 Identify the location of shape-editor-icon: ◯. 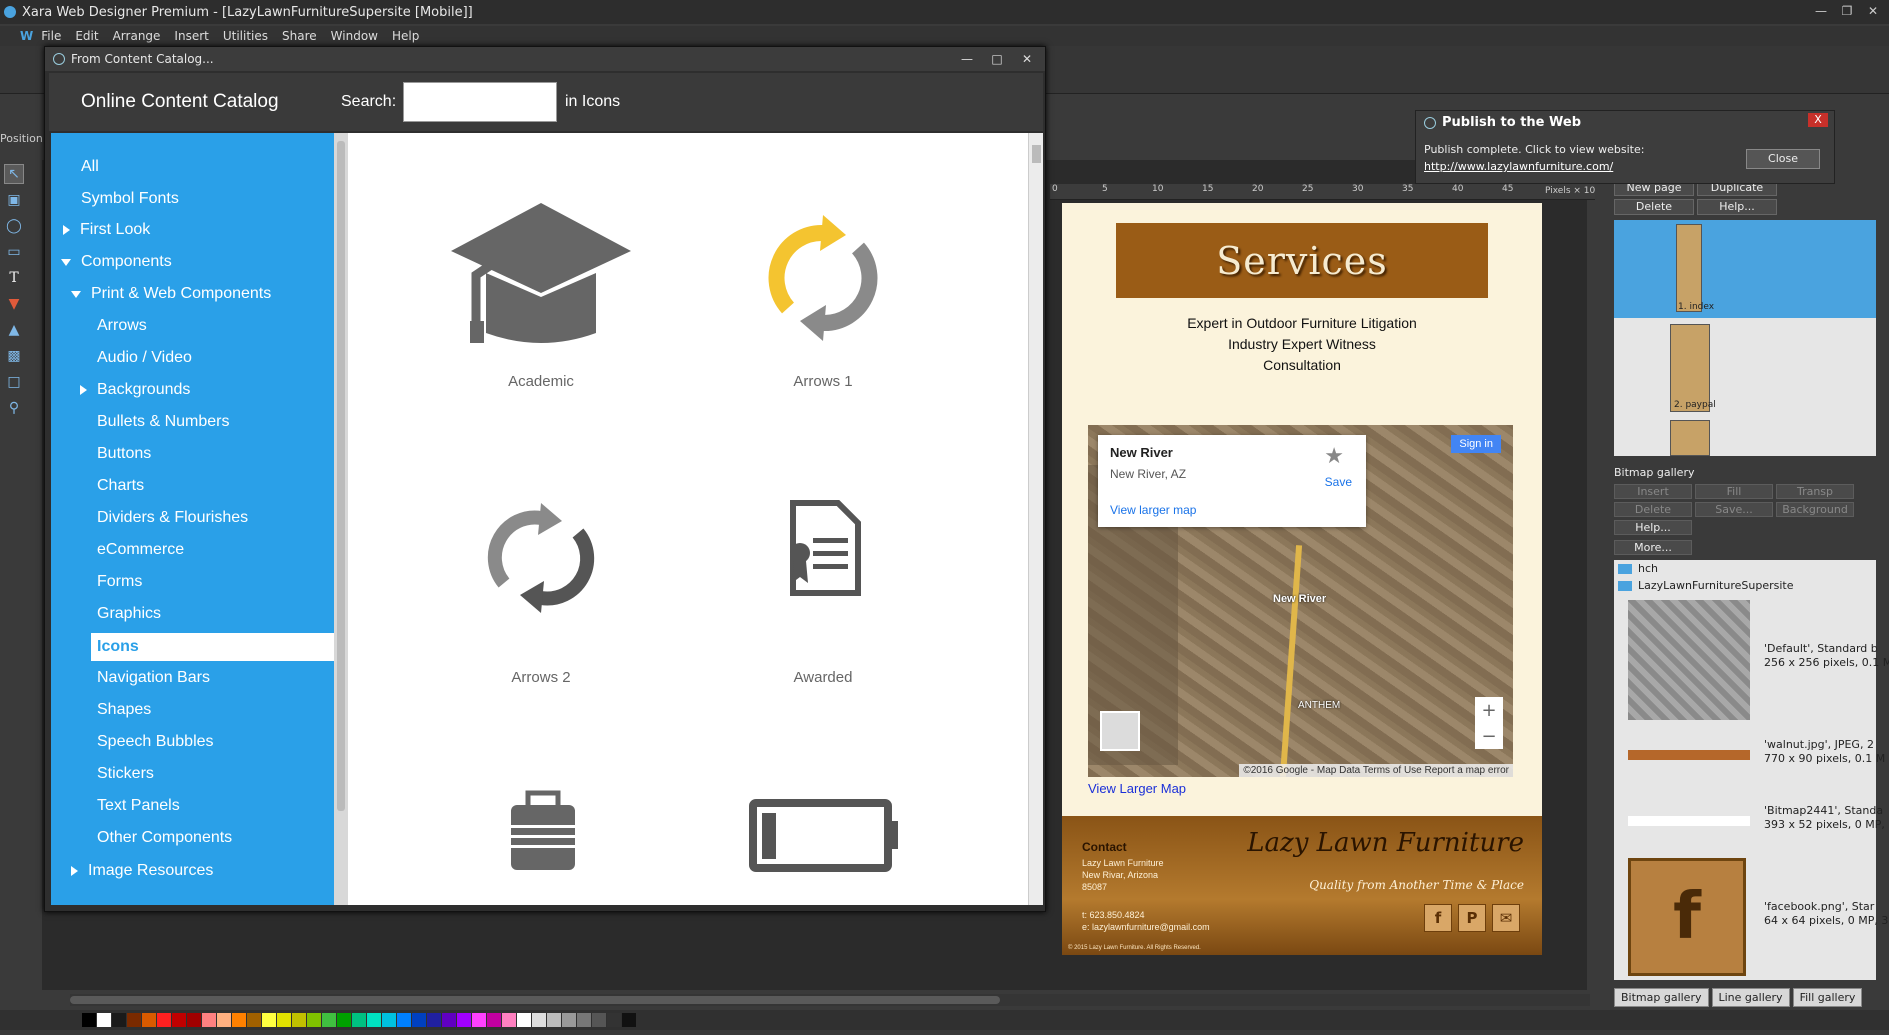
(14, 226).